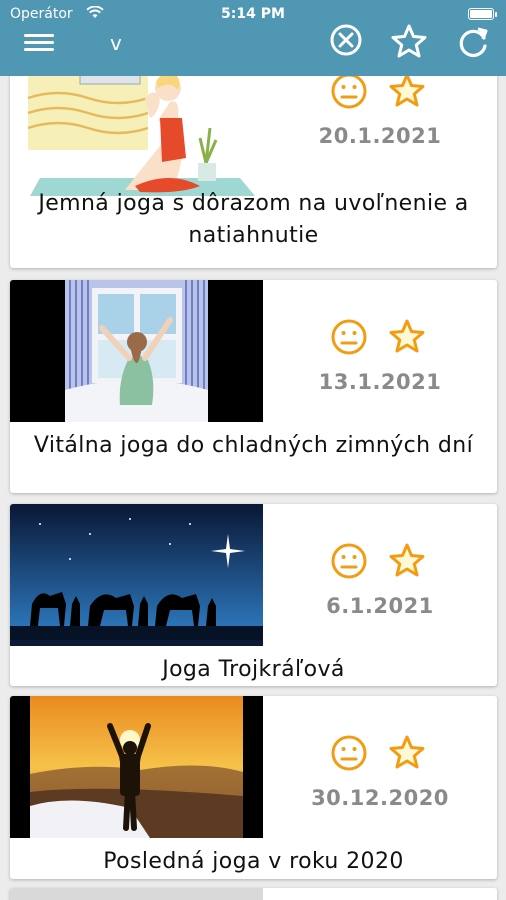 The width and height of the screenshot is (506, 900). Describe the element at coordinates (380, 382) in the screenshot. I see `item-date: 13.1.2021` at that location.